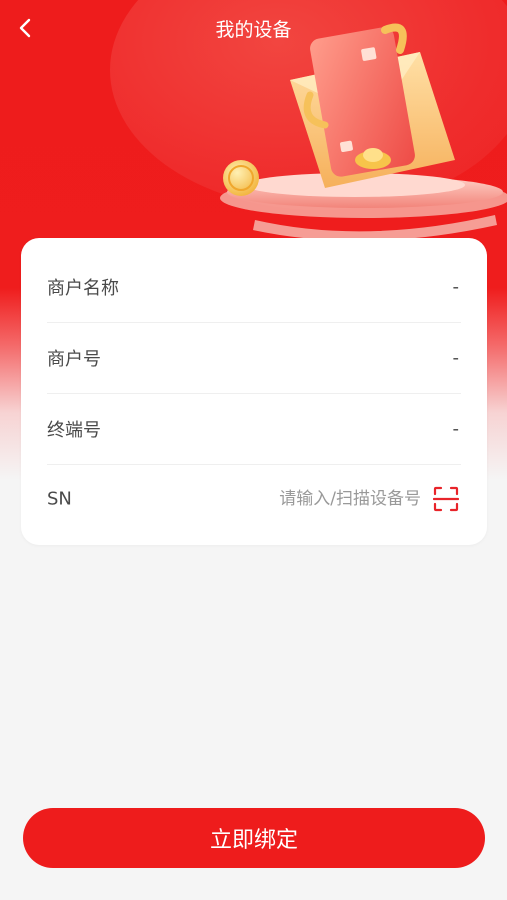 This screenshot has height=900, width=507. I want to click on terminal-number-label: 终端号, so click(74, 430).